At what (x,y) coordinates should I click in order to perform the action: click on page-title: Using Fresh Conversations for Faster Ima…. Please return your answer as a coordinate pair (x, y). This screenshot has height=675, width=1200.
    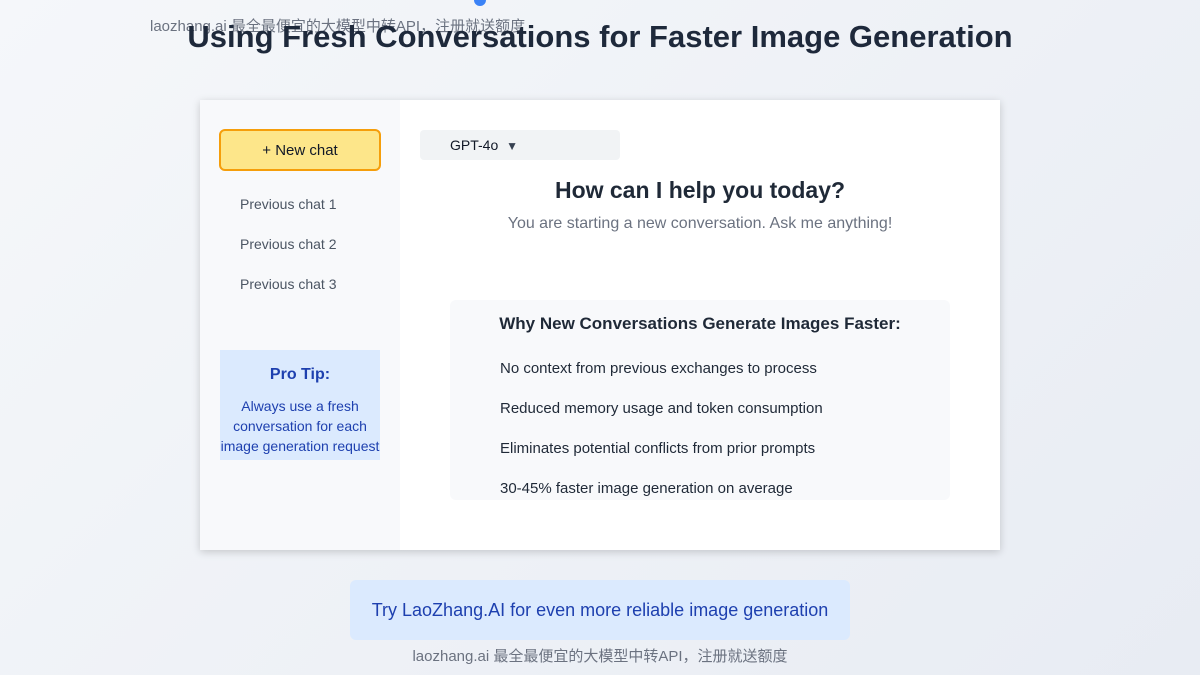
    Looking at the image, I should click on (600, 36).